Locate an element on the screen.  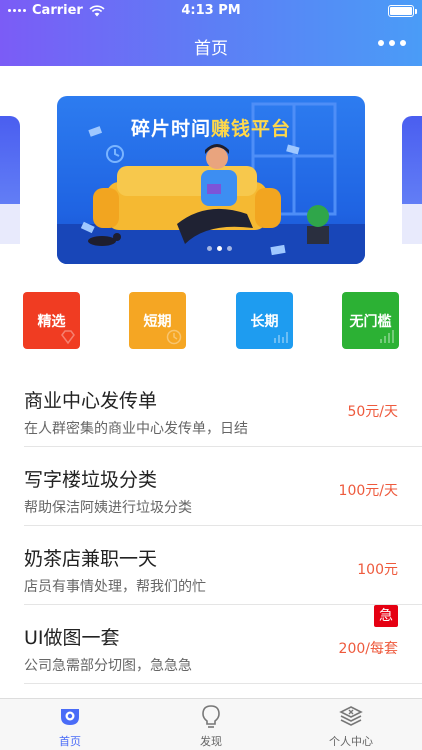
home-camera-icon is located at coordinates (70, 717).